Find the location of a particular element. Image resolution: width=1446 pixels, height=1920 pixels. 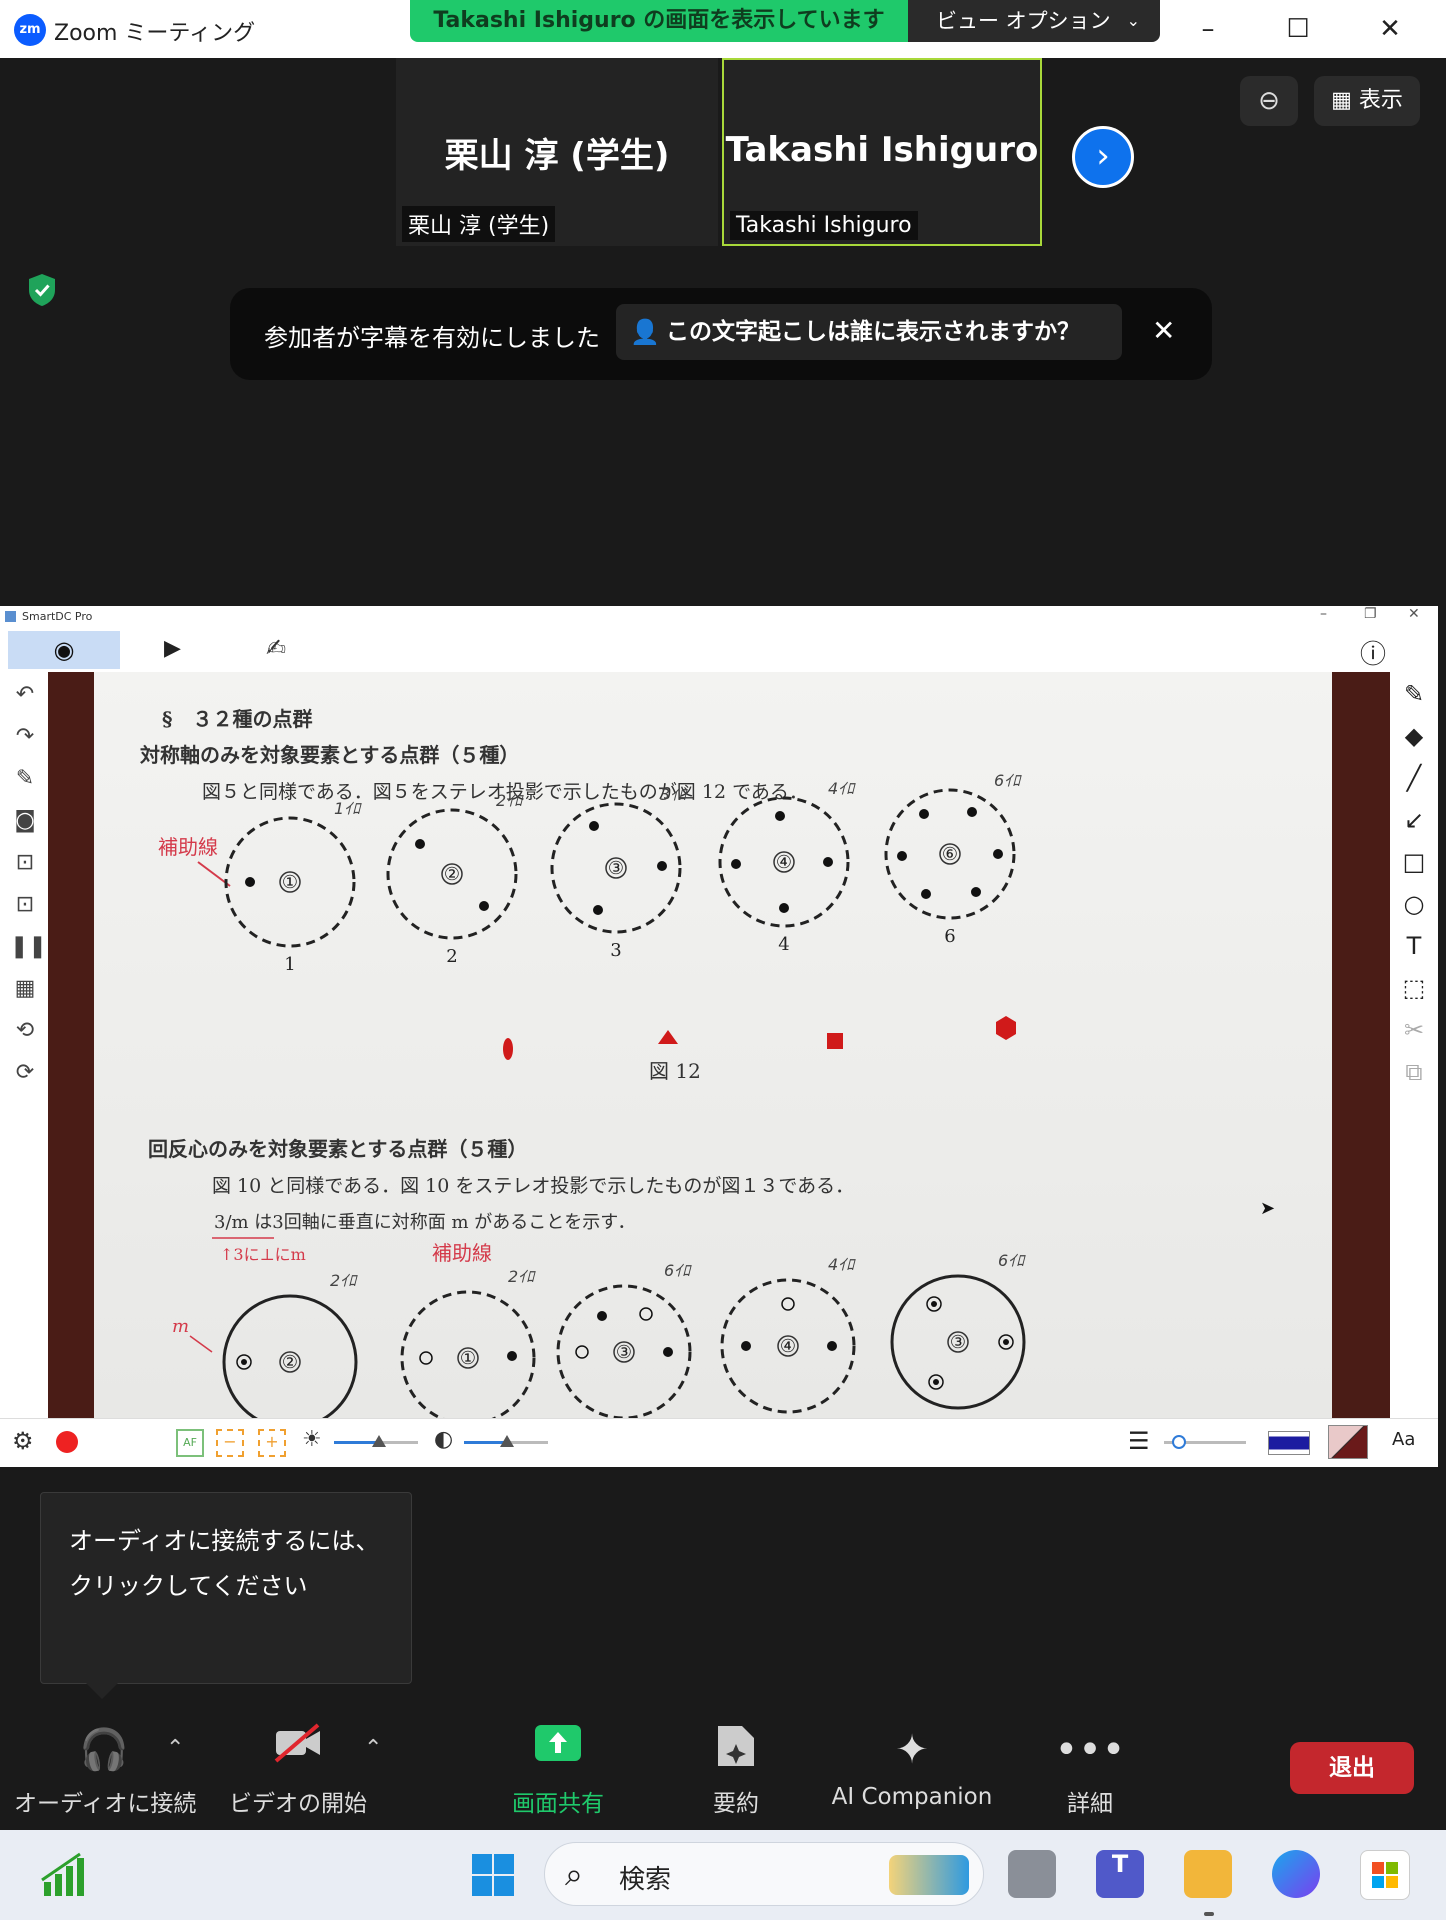

ellipse-icon: ○ is located at coordinates (1414, 904).